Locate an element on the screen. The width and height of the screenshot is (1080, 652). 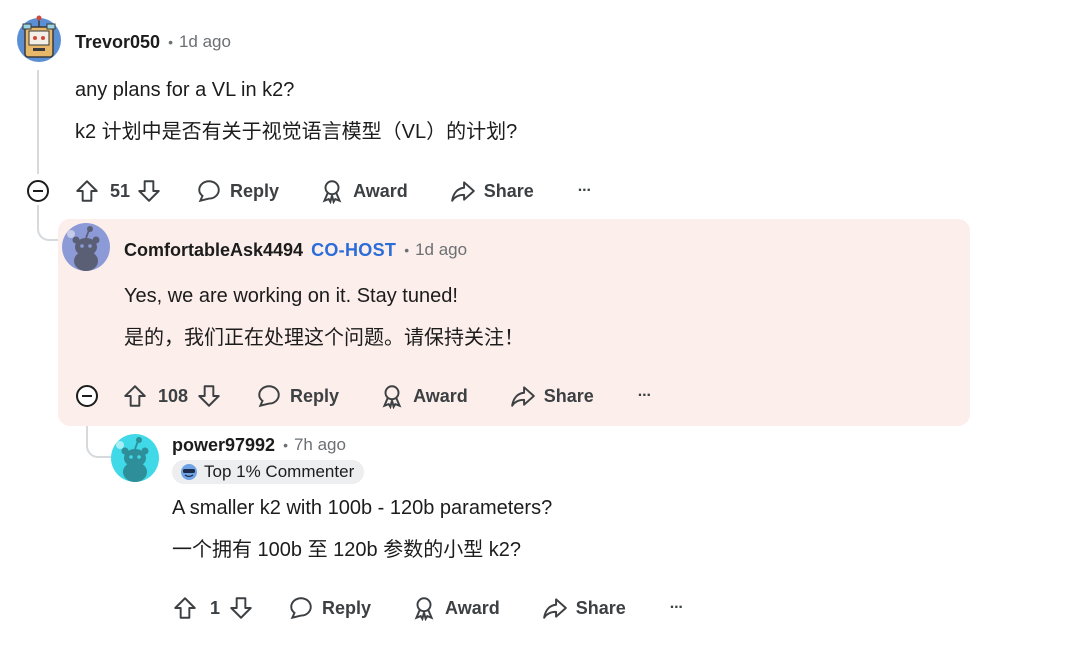
cohost-flair: CO-HOST is located at coordinates (354, 249).